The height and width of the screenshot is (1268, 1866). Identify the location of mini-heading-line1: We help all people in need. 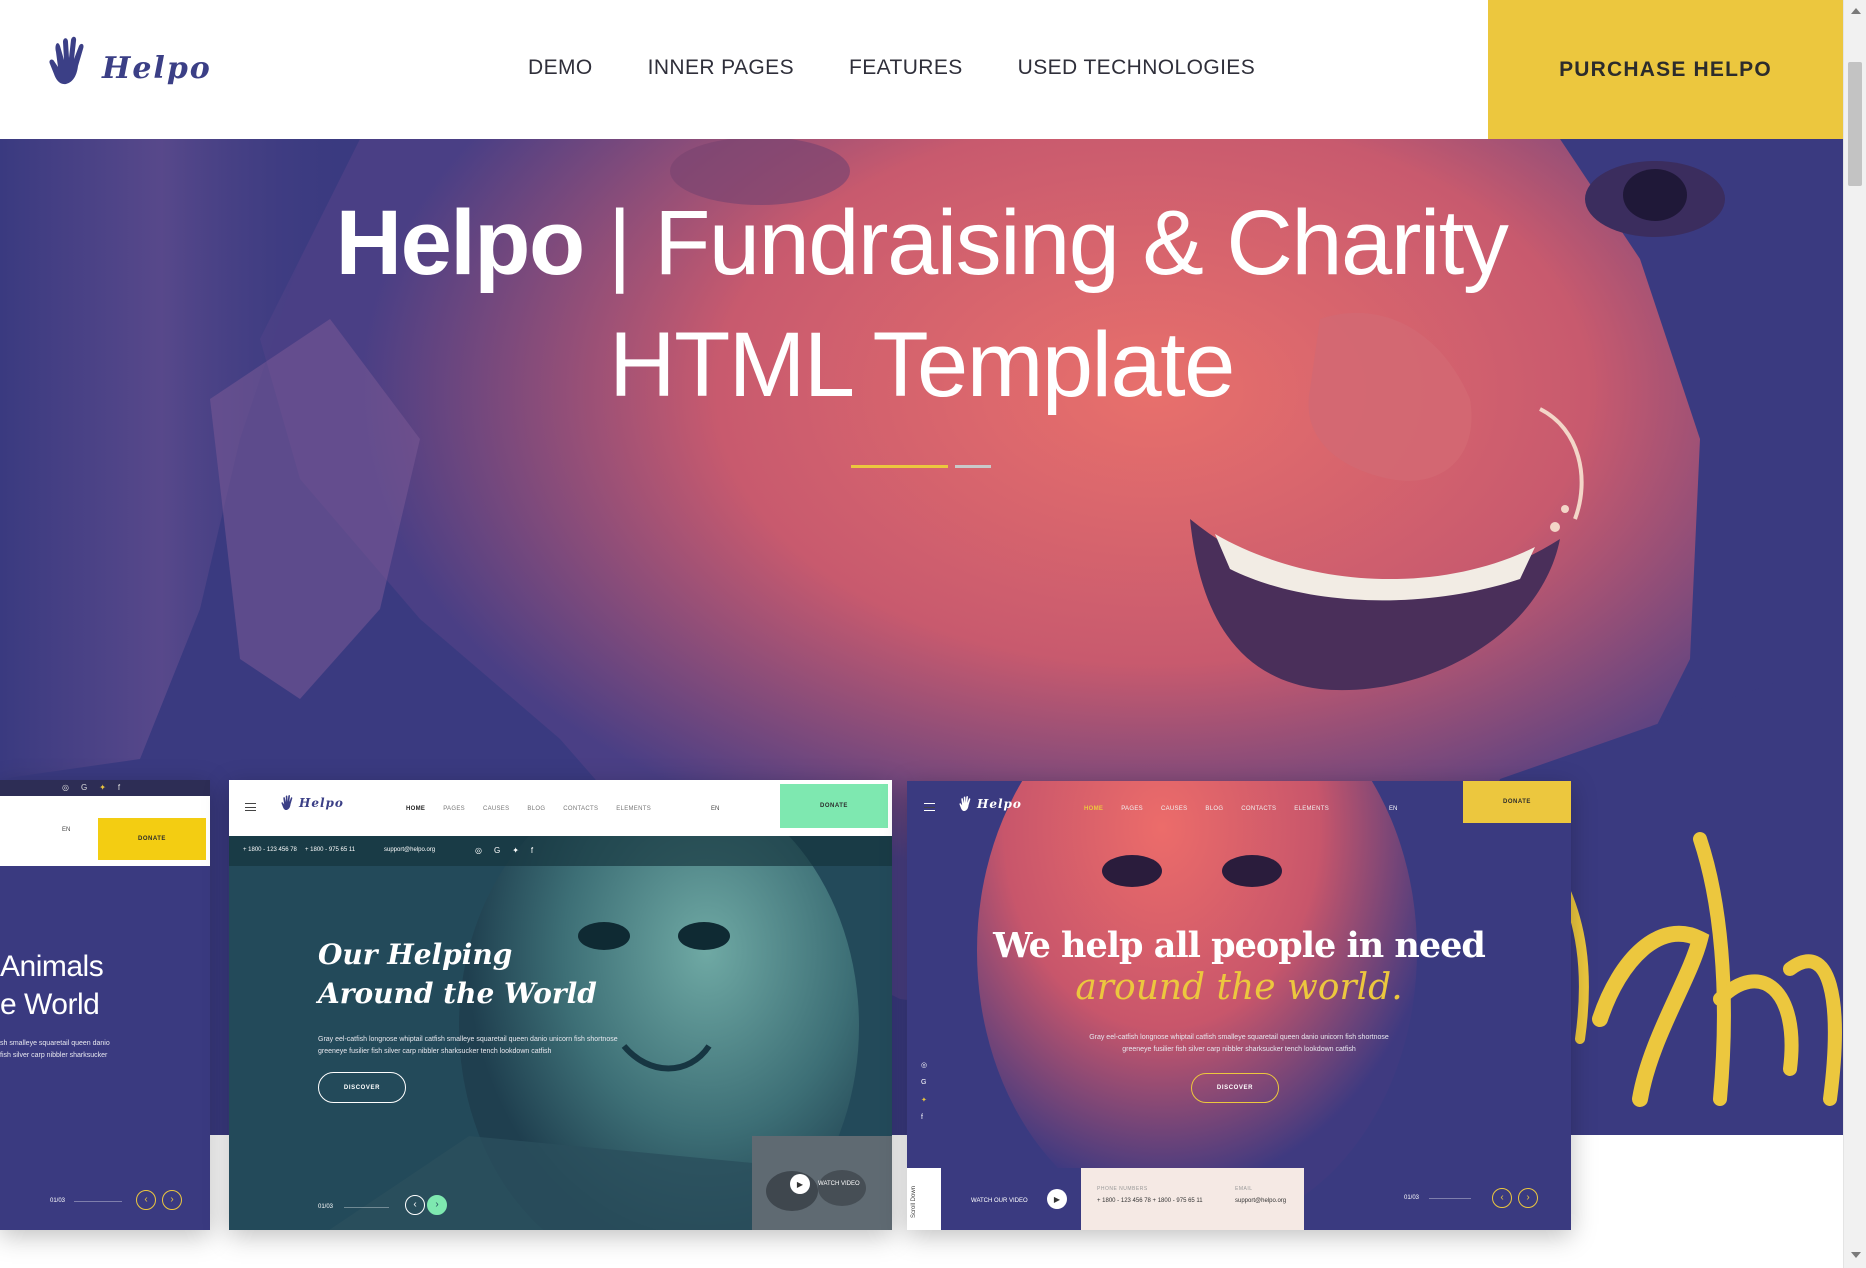
(1239, 945).